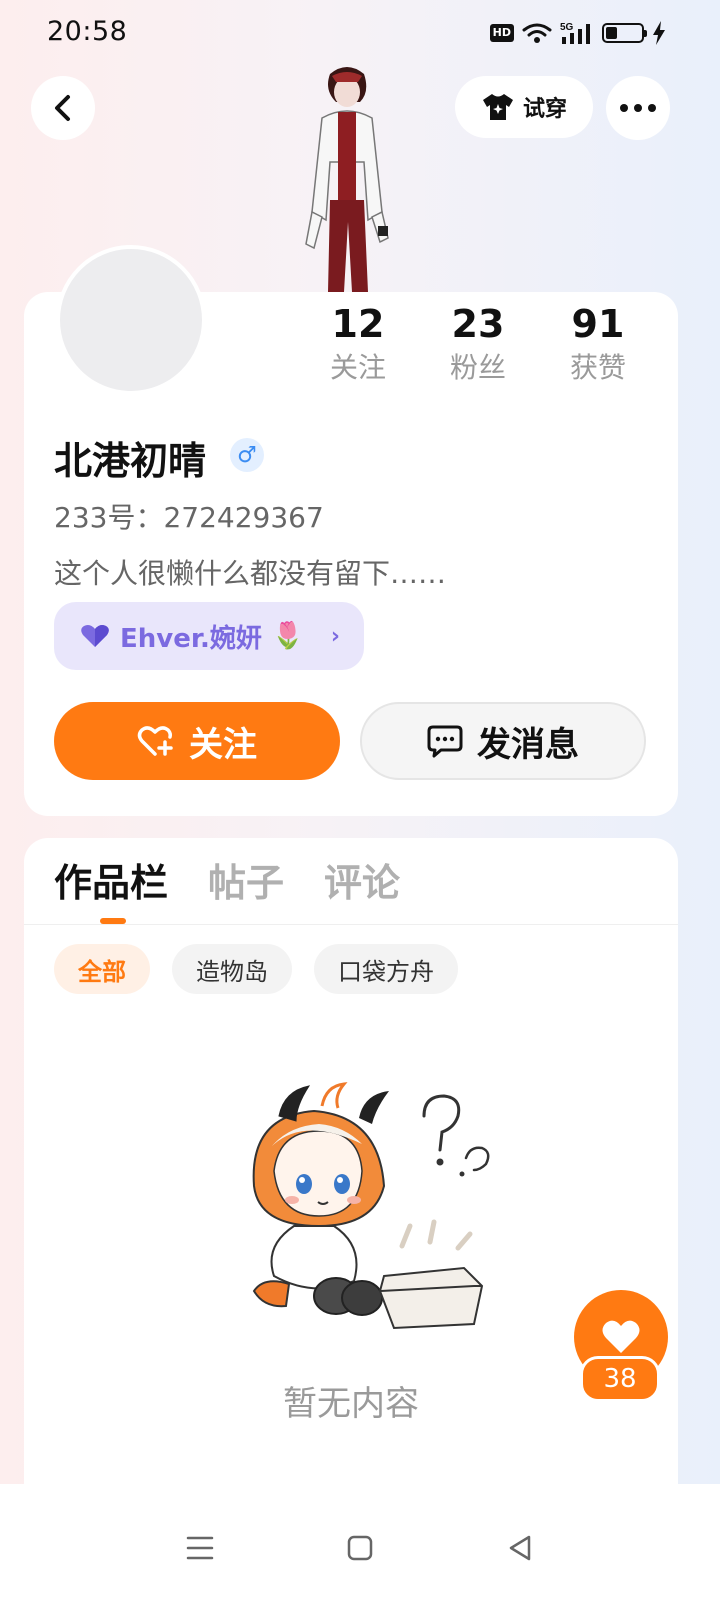 The width and height of the screenshot is (720, 1612). I want to click on user-id: 233号：272429367, so click(189, 517).